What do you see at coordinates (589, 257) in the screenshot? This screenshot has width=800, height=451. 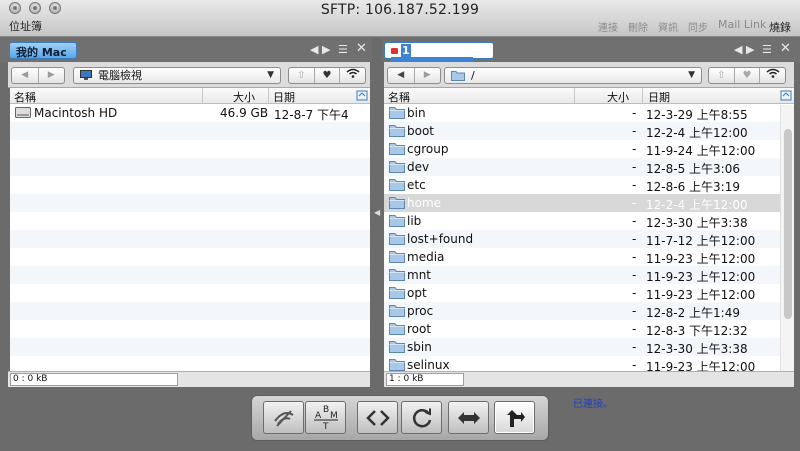 I see `table-row: media -11-9-23 上午12:00` at bounding box center [589, 257].